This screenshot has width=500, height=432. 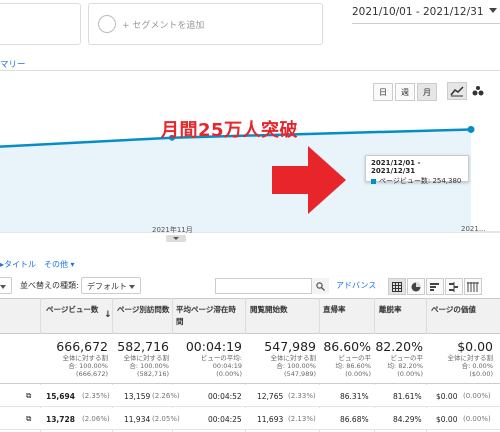 I want to click on period-month-button: 月, so click(x=427, y=92).